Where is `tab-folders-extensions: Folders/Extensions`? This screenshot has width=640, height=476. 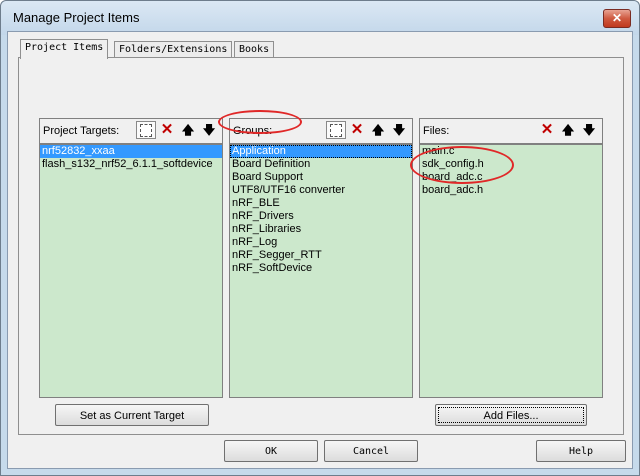 tab-folders-extensions: Folders/Extensions is located at coordinates (173, 49).